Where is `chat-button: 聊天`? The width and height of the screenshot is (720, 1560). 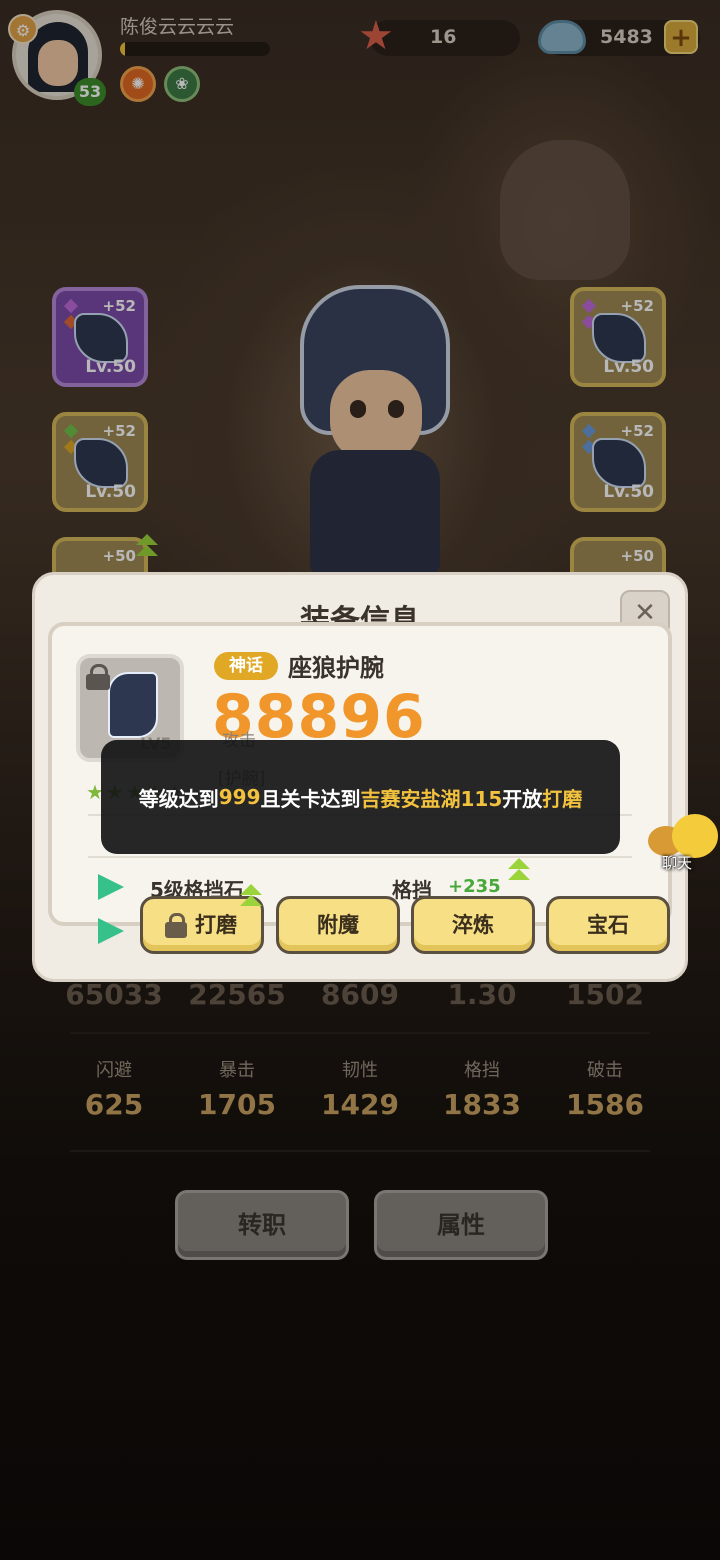
chat-button: 聊天 is located at coordinates (684, 843).